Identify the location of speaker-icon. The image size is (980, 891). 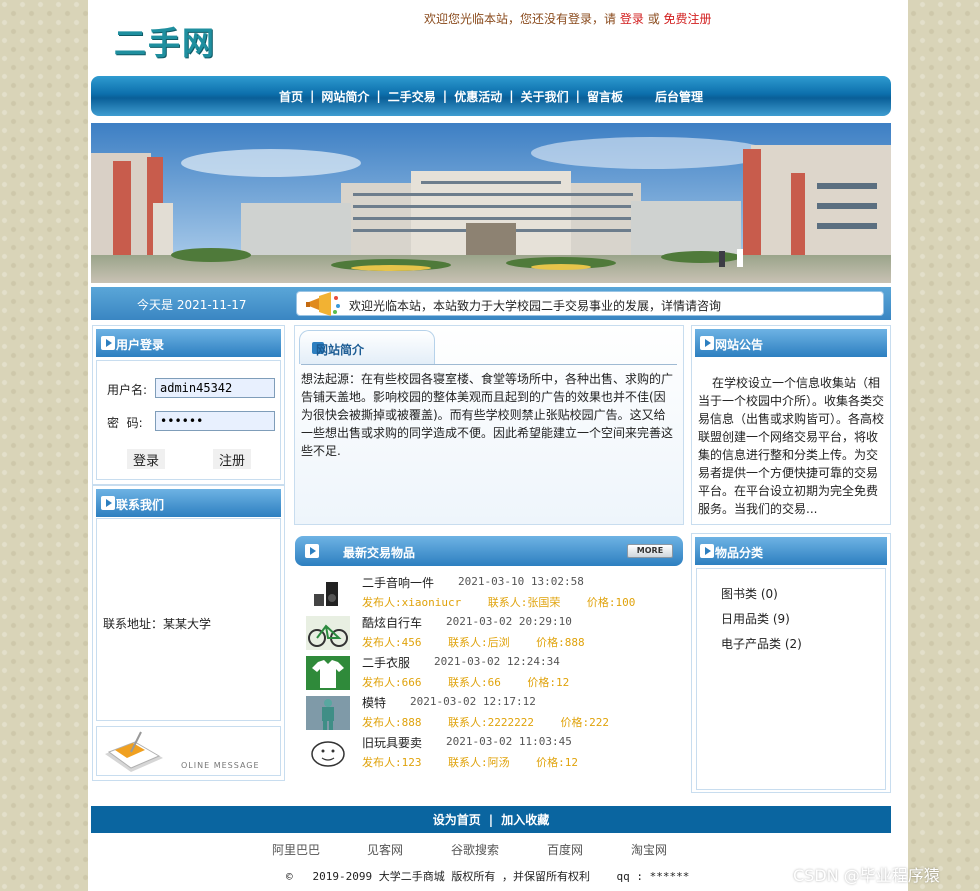
(328, 593).